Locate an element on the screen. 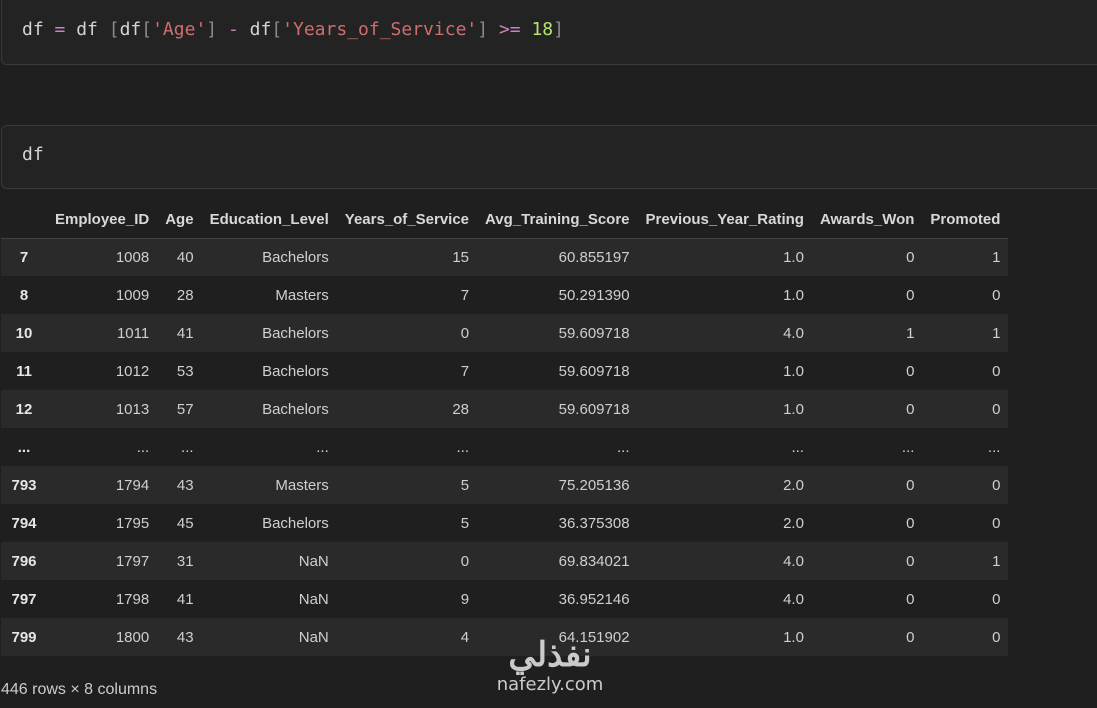  column-header: Avg_Training_Score is located at coordinates (557, 220).